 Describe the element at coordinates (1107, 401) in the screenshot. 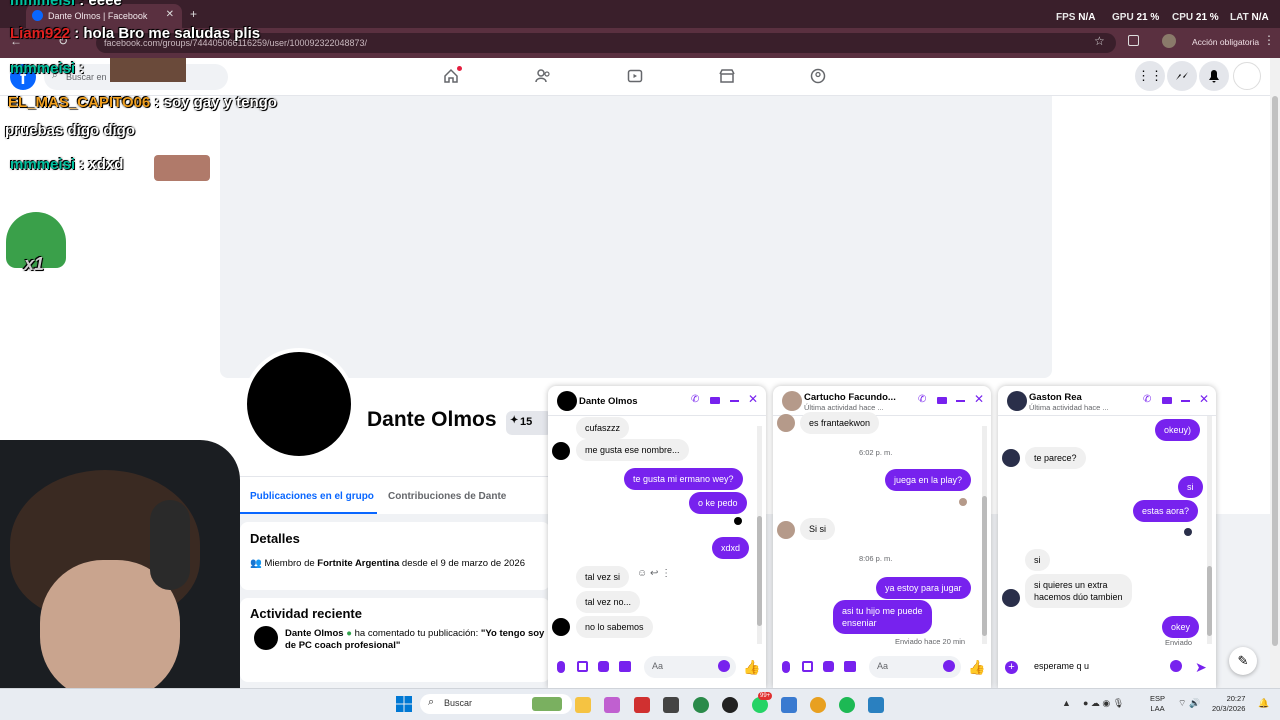

I see `chat-header: Gaston Rea Última actividad hace ... ✆ ✕` at that location.